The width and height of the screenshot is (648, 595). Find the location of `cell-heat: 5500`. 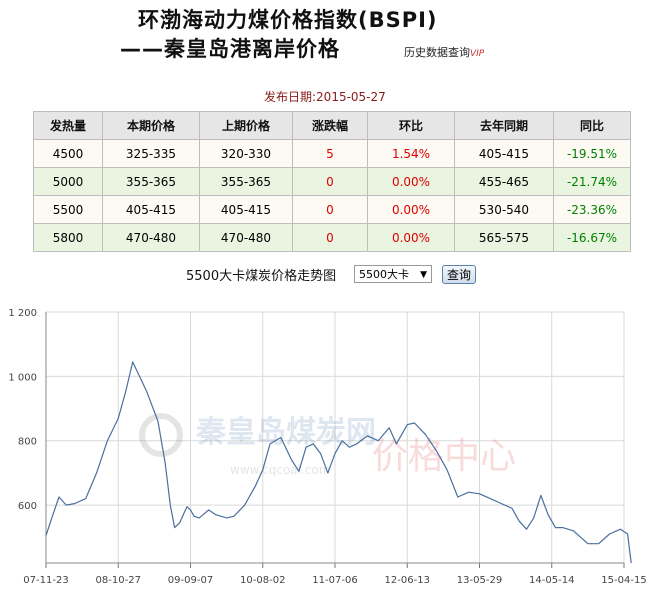

cell-heat: 5500 is located at coordinates (68, 209).